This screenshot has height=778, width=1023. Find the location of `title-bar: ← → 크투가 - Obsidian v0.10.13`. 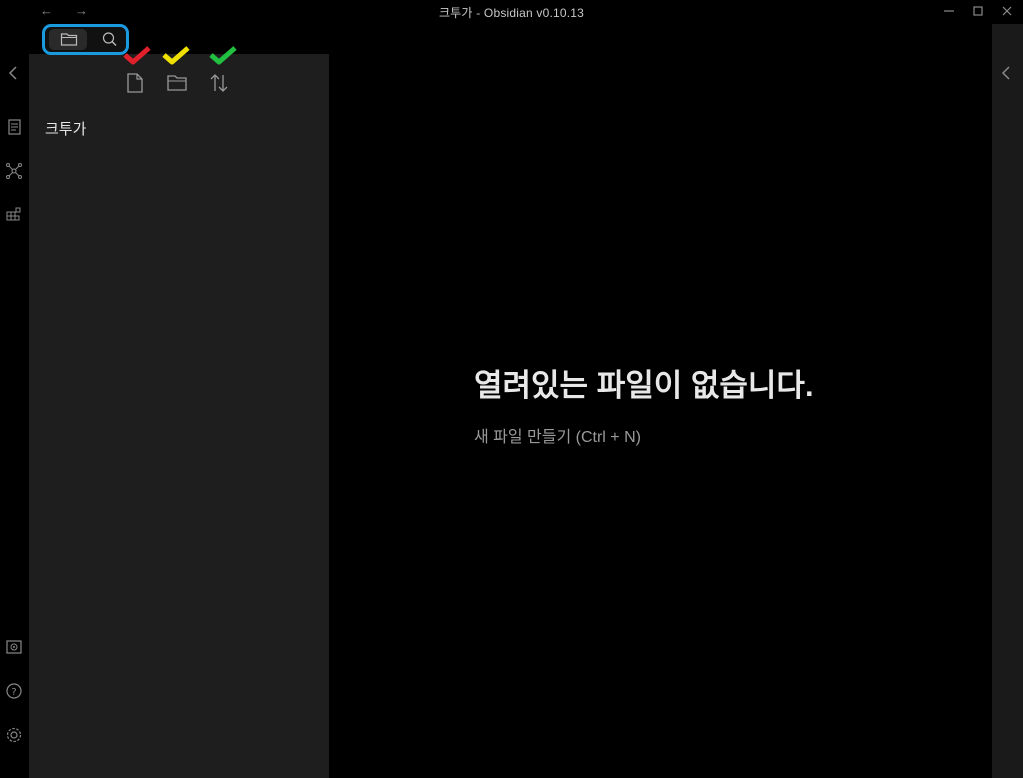

title-bar: ← → 크투가 - Obsidian v0.10.13 is located at coordinates (511, 12).